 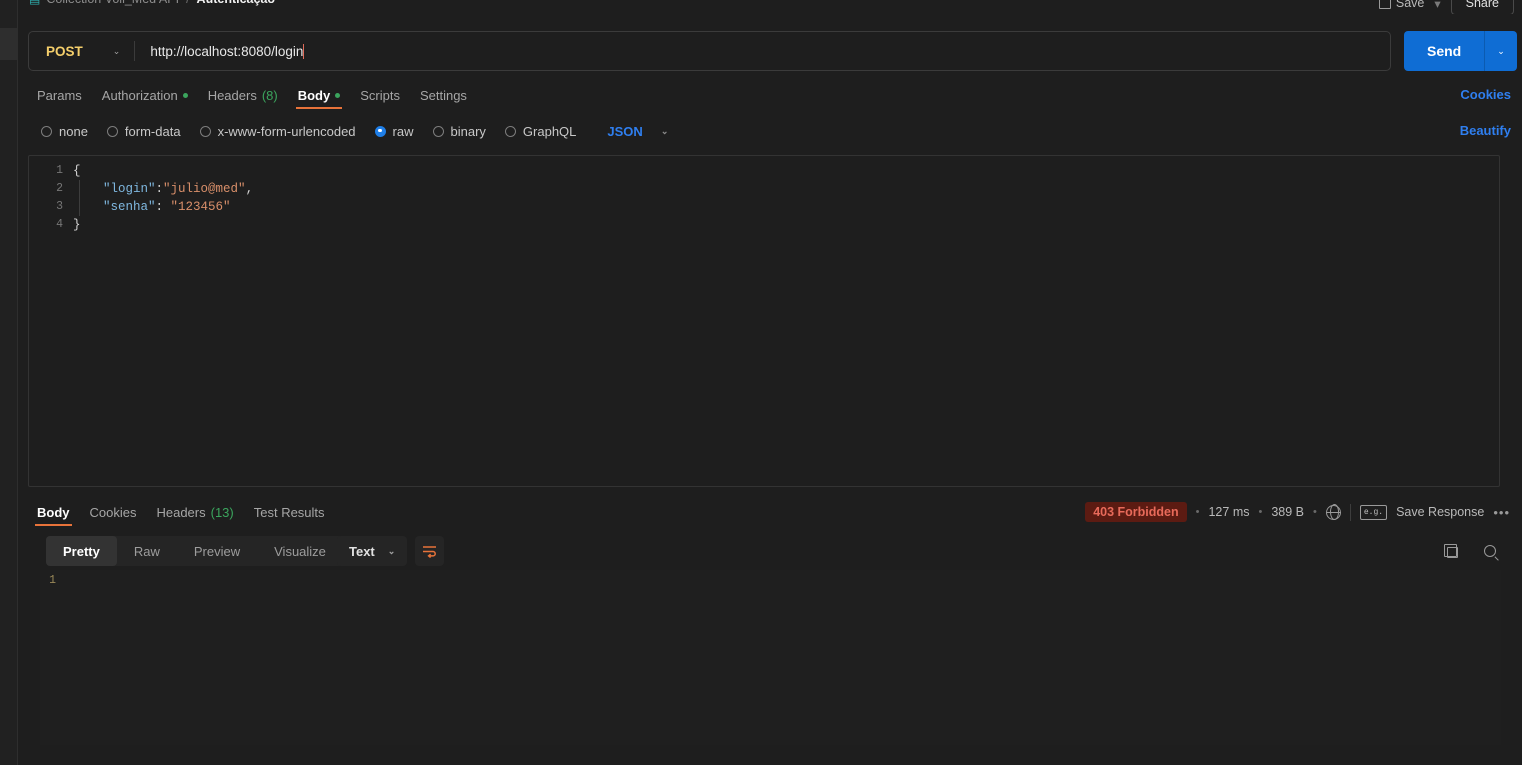 What do you see at coordinates (1440, 512) in the screenshot?
I see `save-response-button: Save Response` at bounding box center [1440, 512].